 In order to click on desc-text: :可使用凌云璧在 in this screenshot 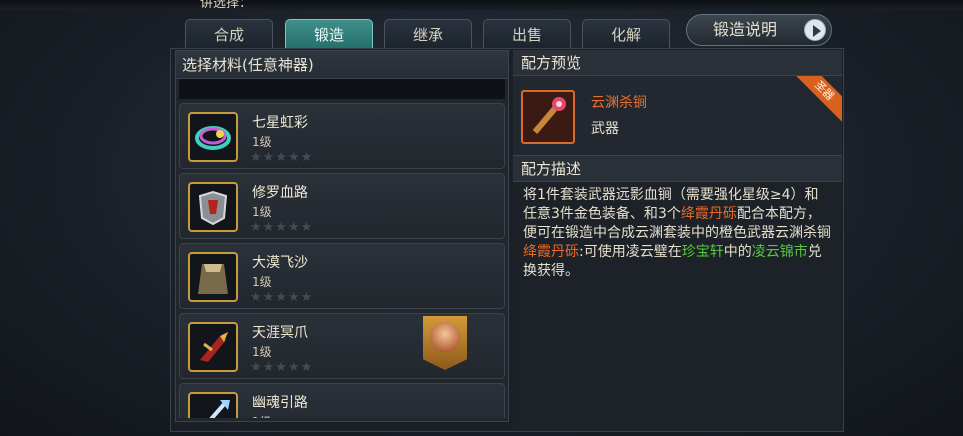, I will do `click(630, 252)`.